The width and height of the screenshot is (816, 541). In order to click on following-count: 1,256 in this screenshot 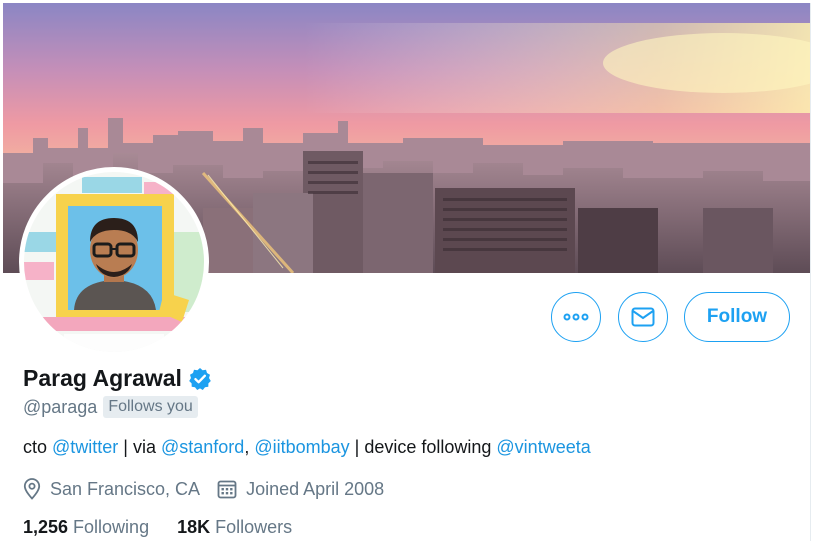, I will do `click(46, 527)`.